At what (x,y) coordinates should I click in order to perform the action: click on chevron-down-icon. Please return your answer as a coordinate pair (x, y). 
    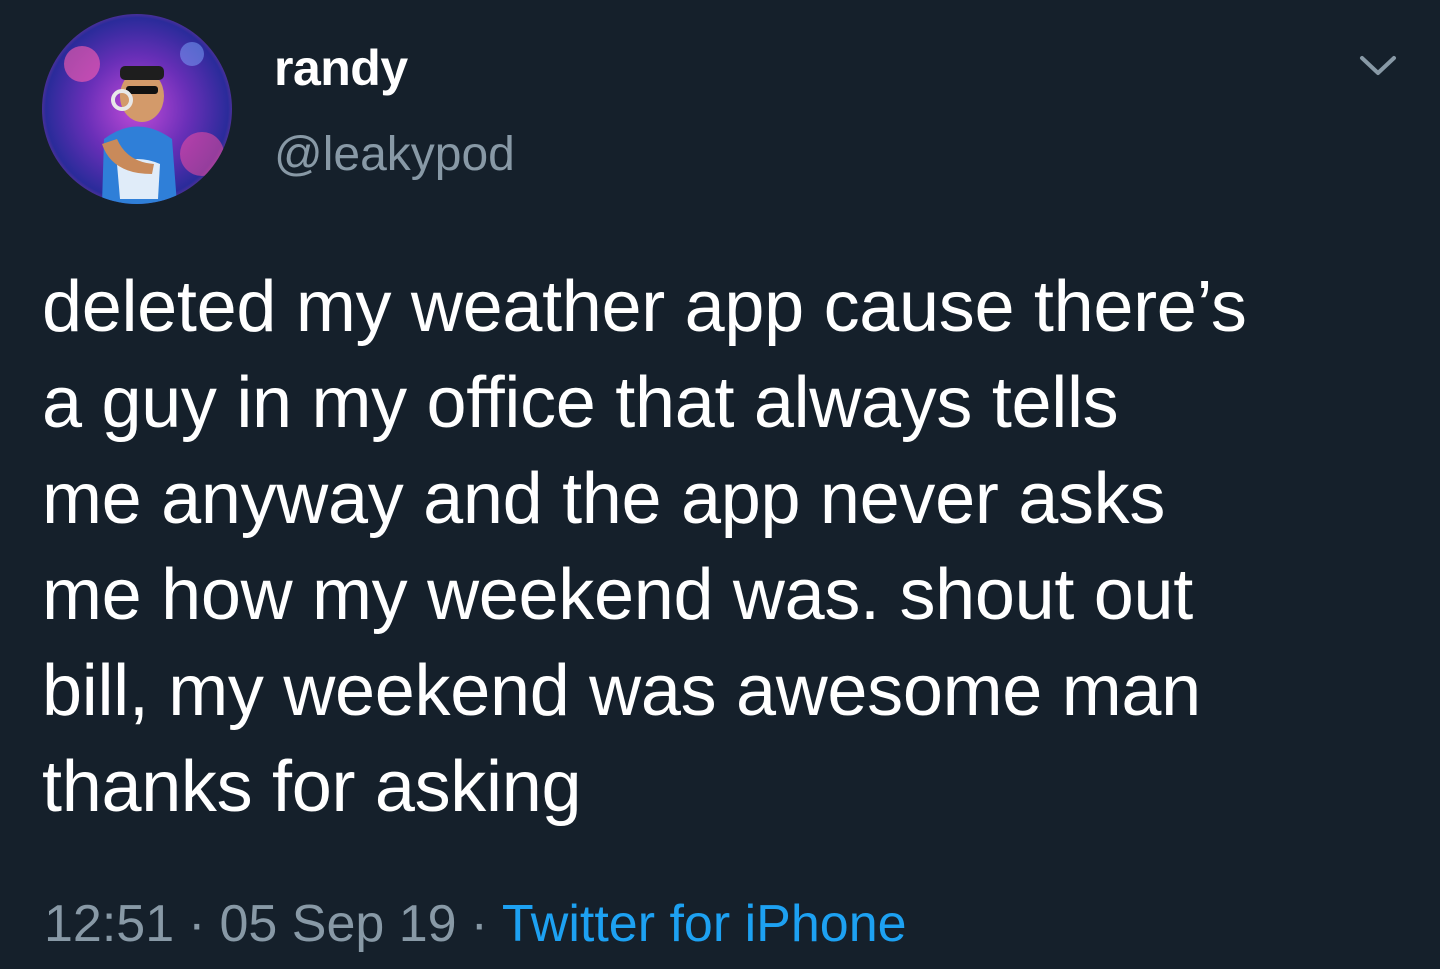
    Looking at the image, I should click on (1378, 65).